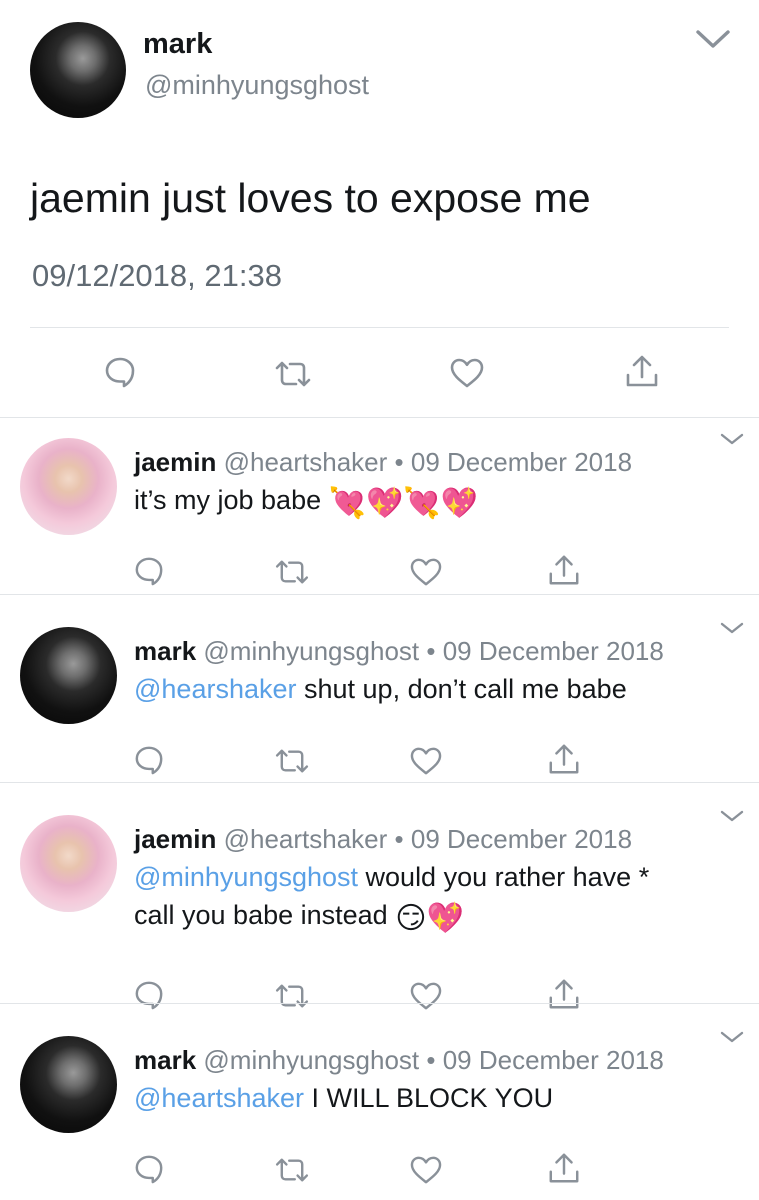 Image resolution: width=759 pixels, height=1200 pixels. Describe the element at coordinates (429, 918) in the screenshot. I see `emoji-sequence: 😏💖` at that location.